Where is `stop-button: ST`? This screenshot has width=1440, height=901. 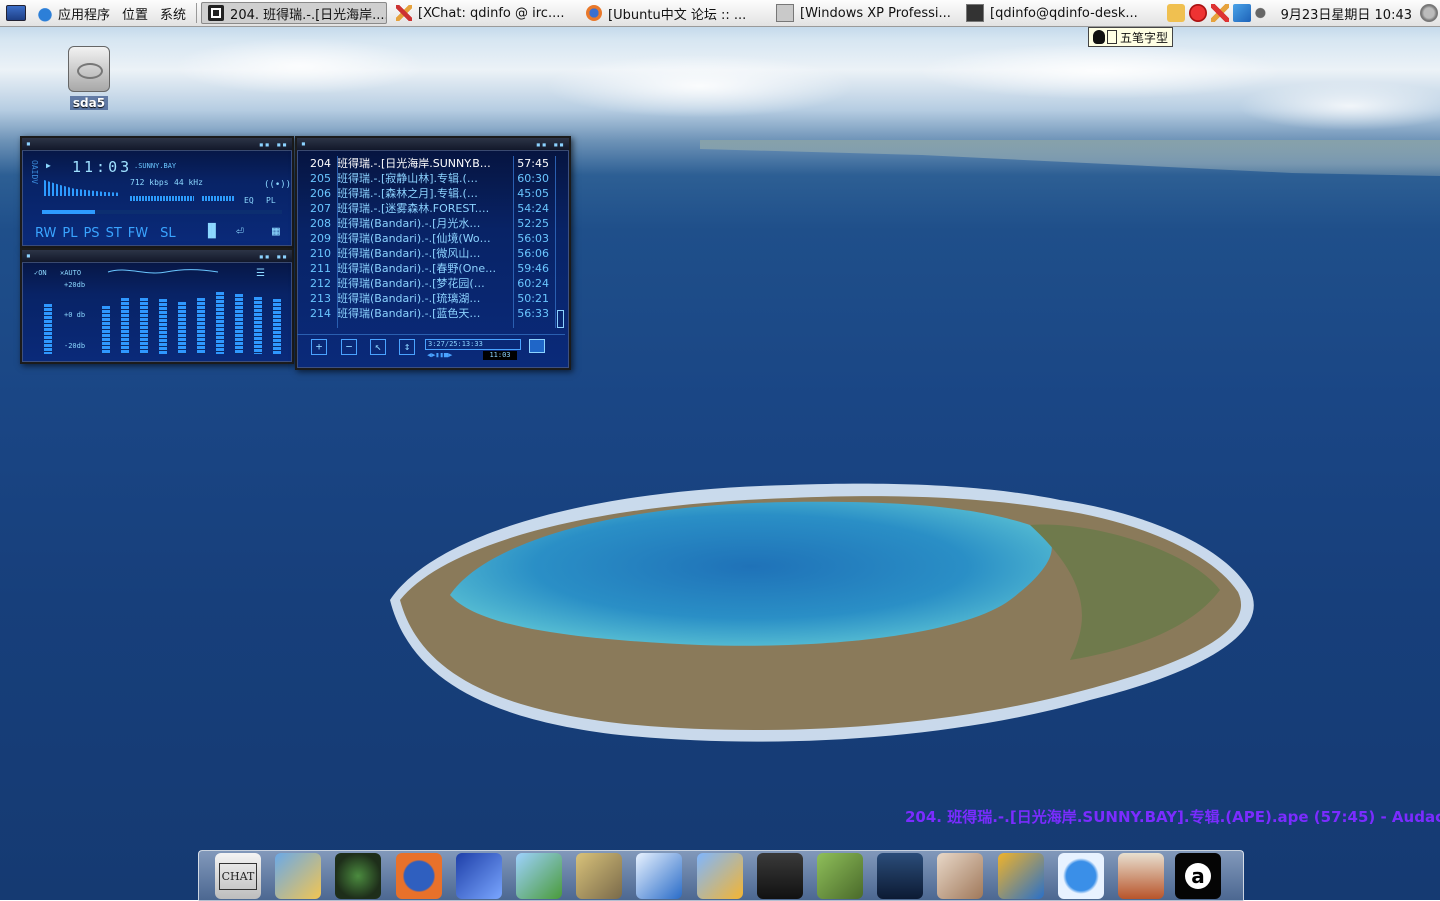
stop-button: ST is located at coordinates (114, 233).